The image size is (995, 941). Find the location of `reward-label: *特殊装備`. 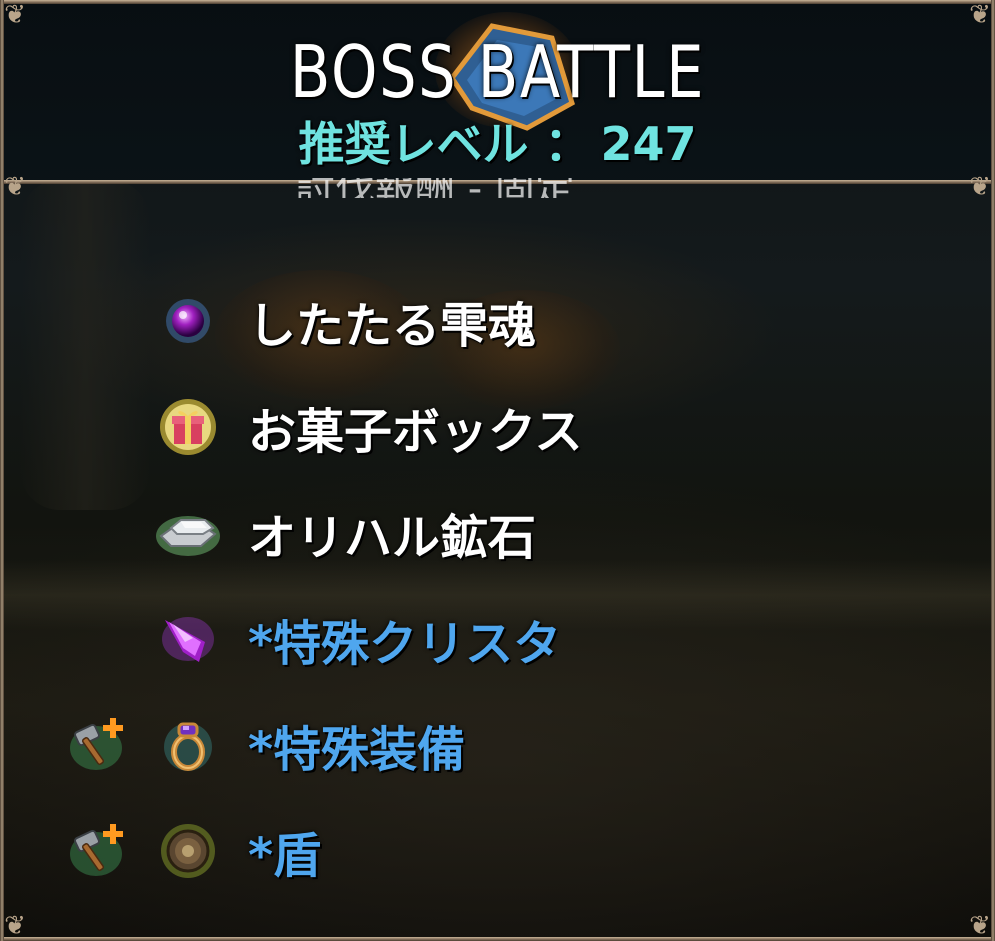

reward-label: *特殊装備 is located at coordinates (357, 750).